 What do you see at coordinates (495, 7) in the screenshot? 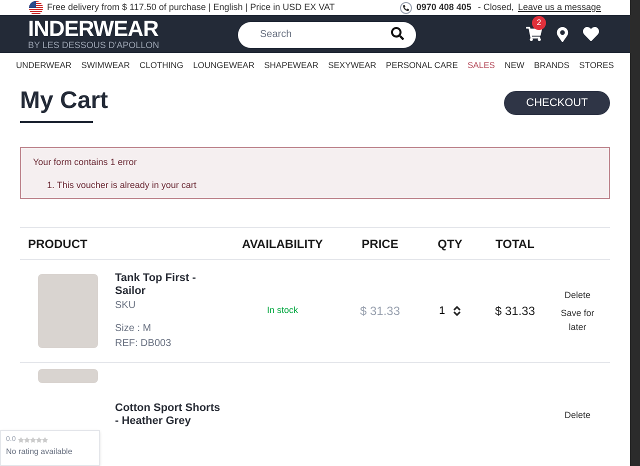
I see `store-status: - Closed,` at bounding box center [495, 7].